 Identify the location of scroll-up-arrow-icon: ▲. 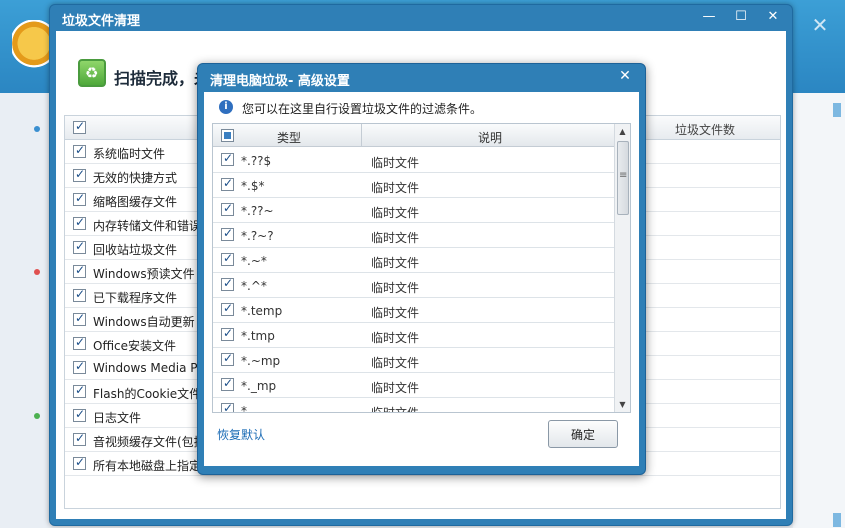
(622, 131).